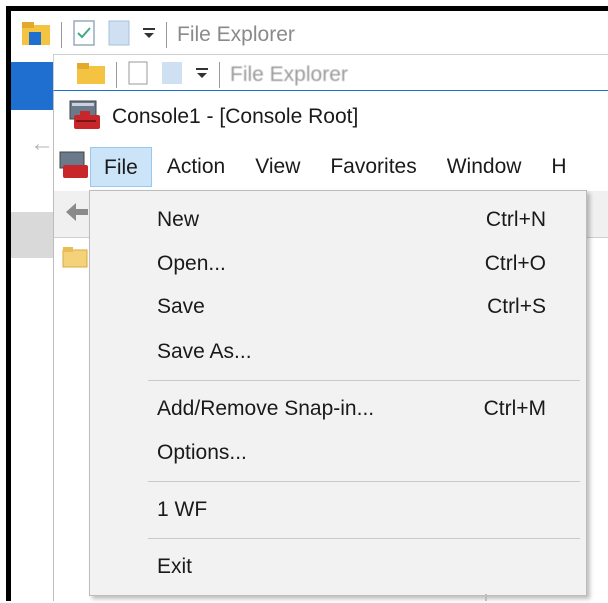 The height and width of the screenshot is (603, 608). What do you see at coordinates (182, 509) in the screenshot?
I see `menu-item-label: 1 WF` at bounding box center [182, 509].